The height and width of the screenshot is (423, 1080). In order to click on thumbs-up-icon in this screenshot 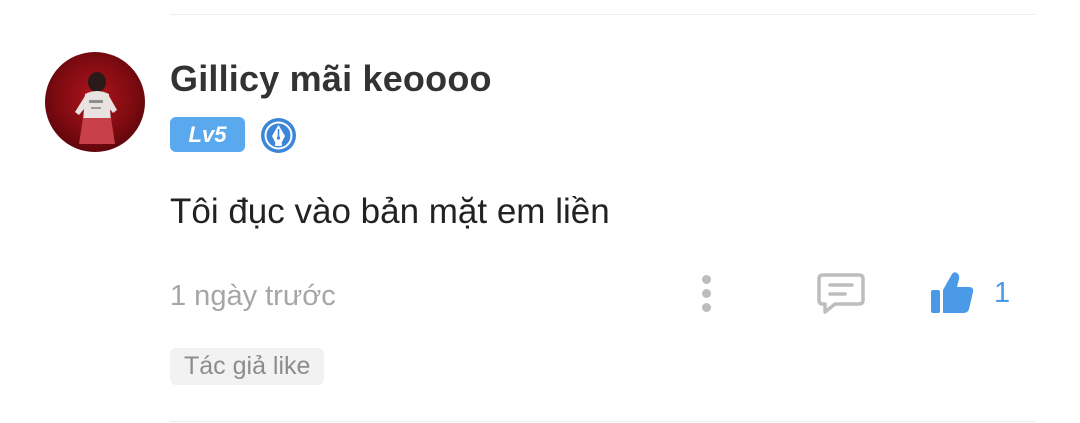, I will do `click(952, 292)`.